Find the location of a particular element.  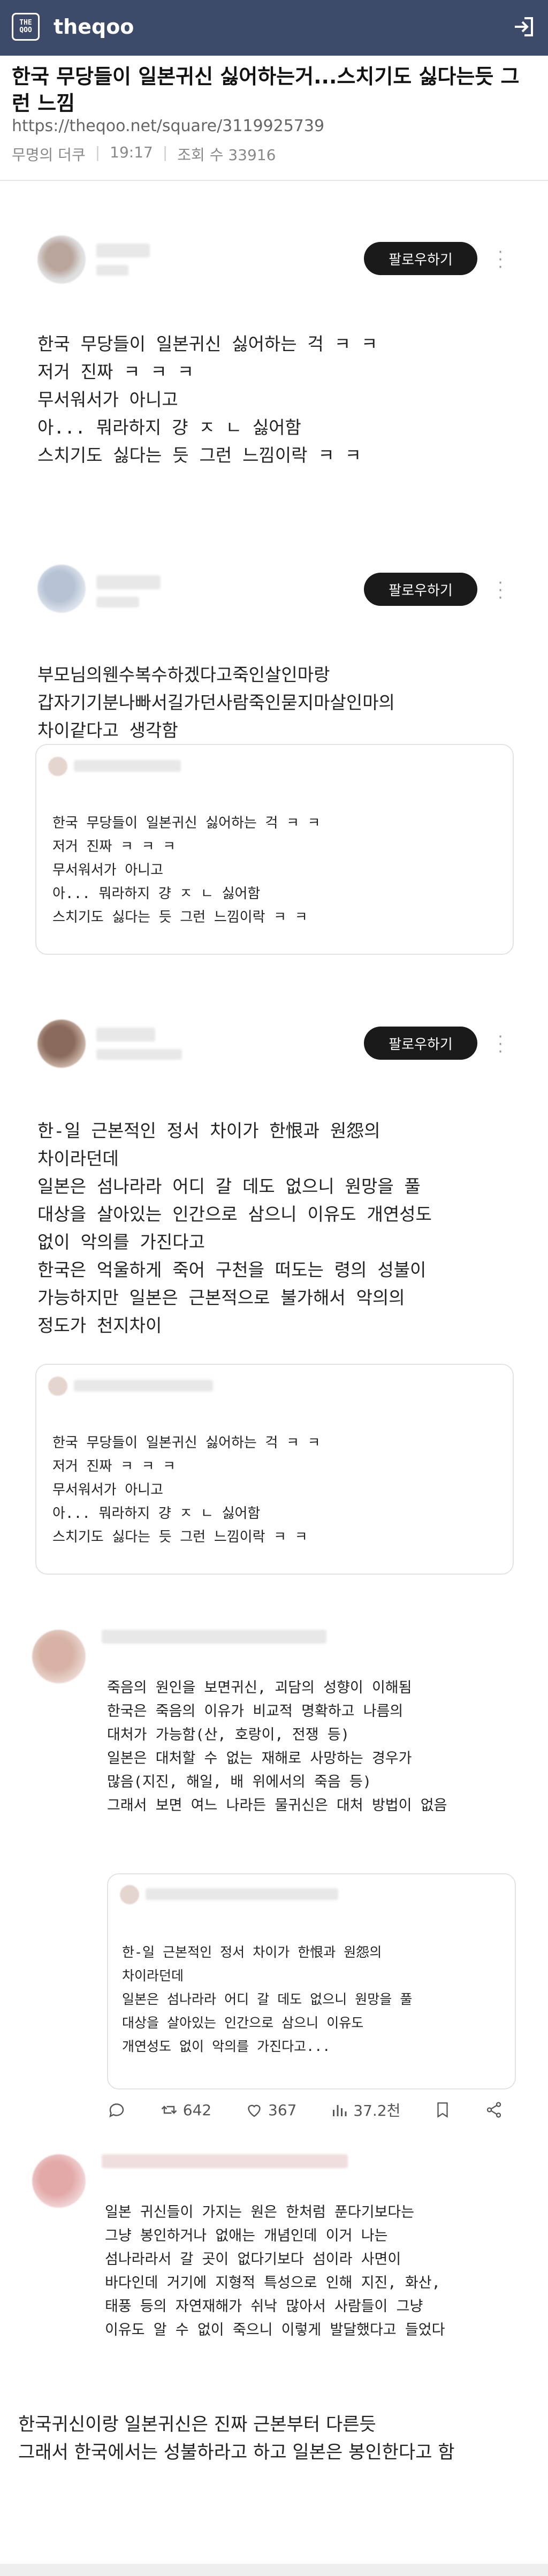

tweet-line: 대상을 살아있는 인간으로 삼으니 이유도 개연성도 is located at coordinates (234, 1214).